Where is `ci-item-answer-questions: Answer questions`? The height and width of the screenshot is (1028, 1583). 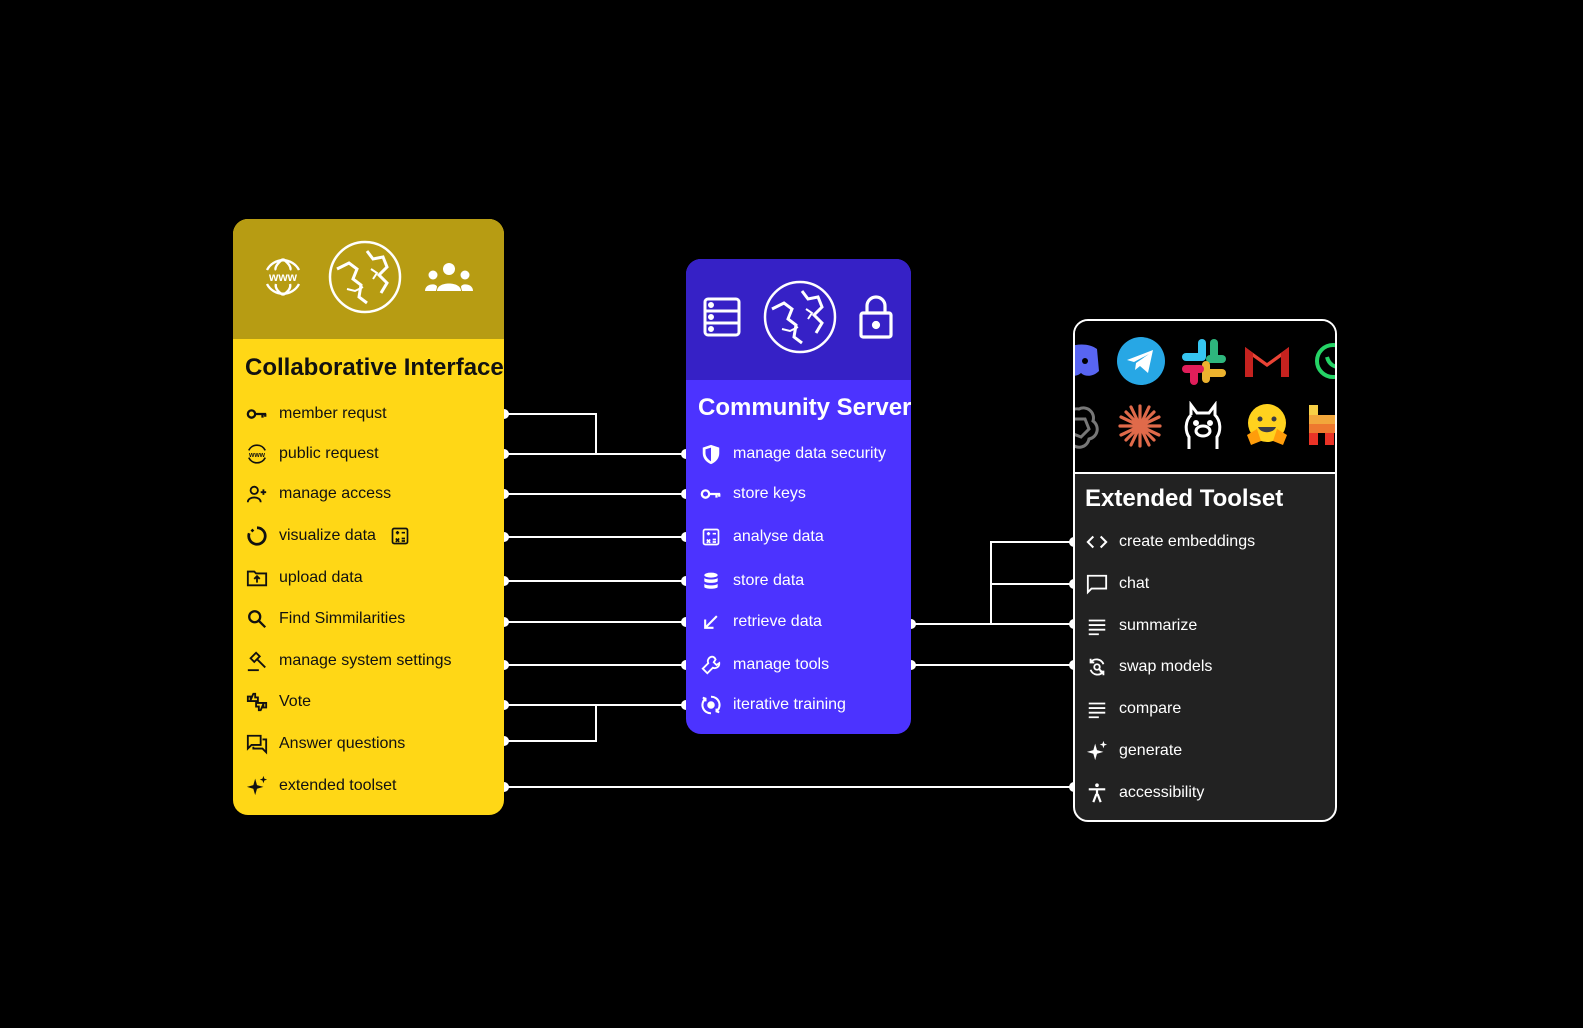 ci-item-answer-questions: Answer questions is located at coordinates (319, 744).